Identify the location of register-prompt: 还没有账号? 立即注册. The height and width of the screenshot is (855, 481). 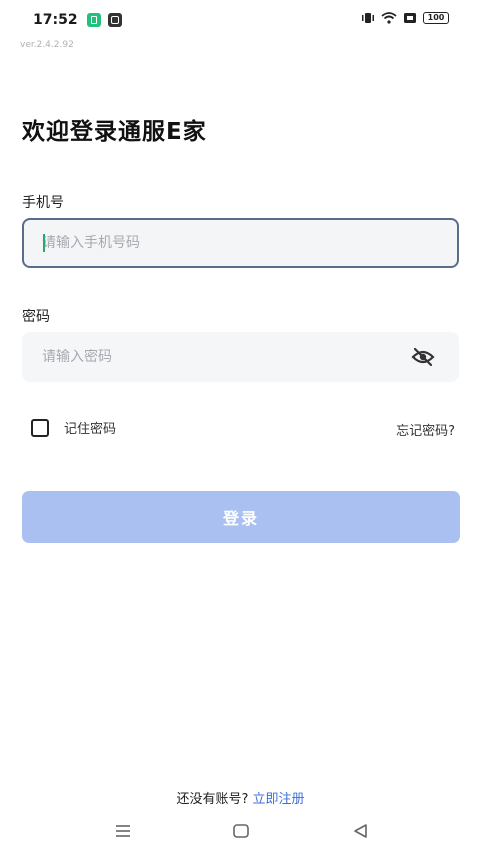
(240, 797).